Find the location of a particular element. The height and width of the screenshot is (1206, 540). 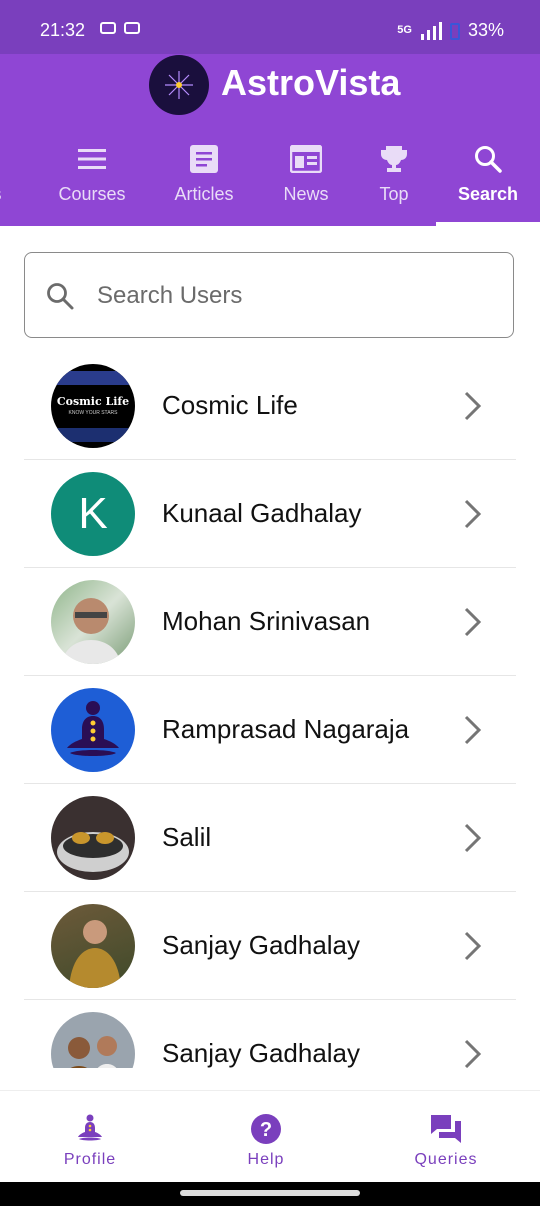

tab-search: Search is located at coordinates (488, 175).